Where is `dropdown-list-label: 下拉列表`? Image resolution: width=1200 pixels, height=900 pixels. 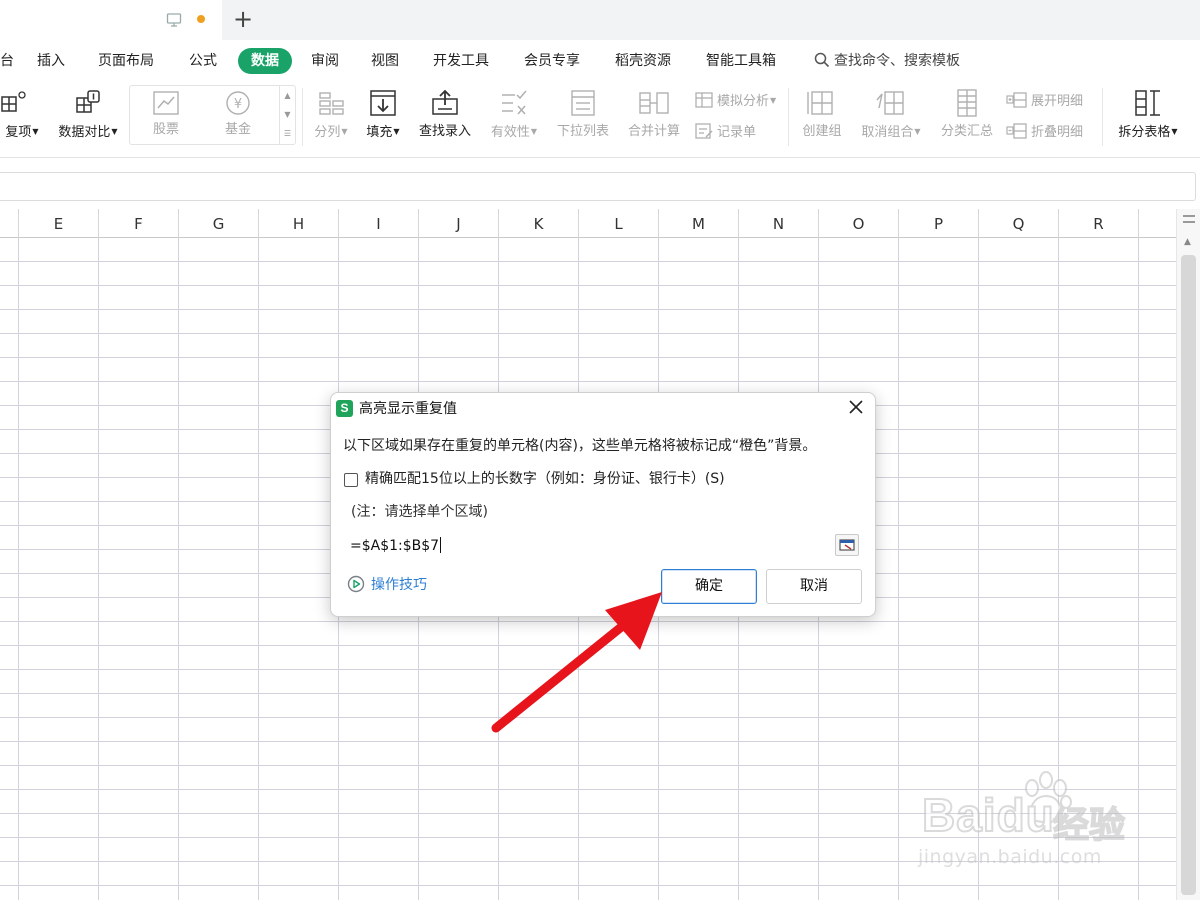 dropdown-list-label: 下拉列表 is located at coordinates (582, 131).